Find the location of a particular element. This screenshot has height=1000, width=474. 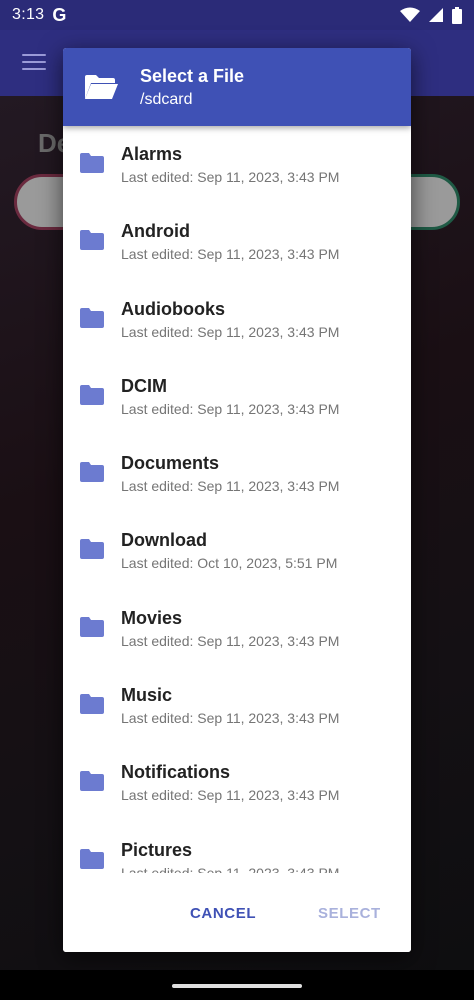

open-folder-icon is located at coordinates (101, 87).